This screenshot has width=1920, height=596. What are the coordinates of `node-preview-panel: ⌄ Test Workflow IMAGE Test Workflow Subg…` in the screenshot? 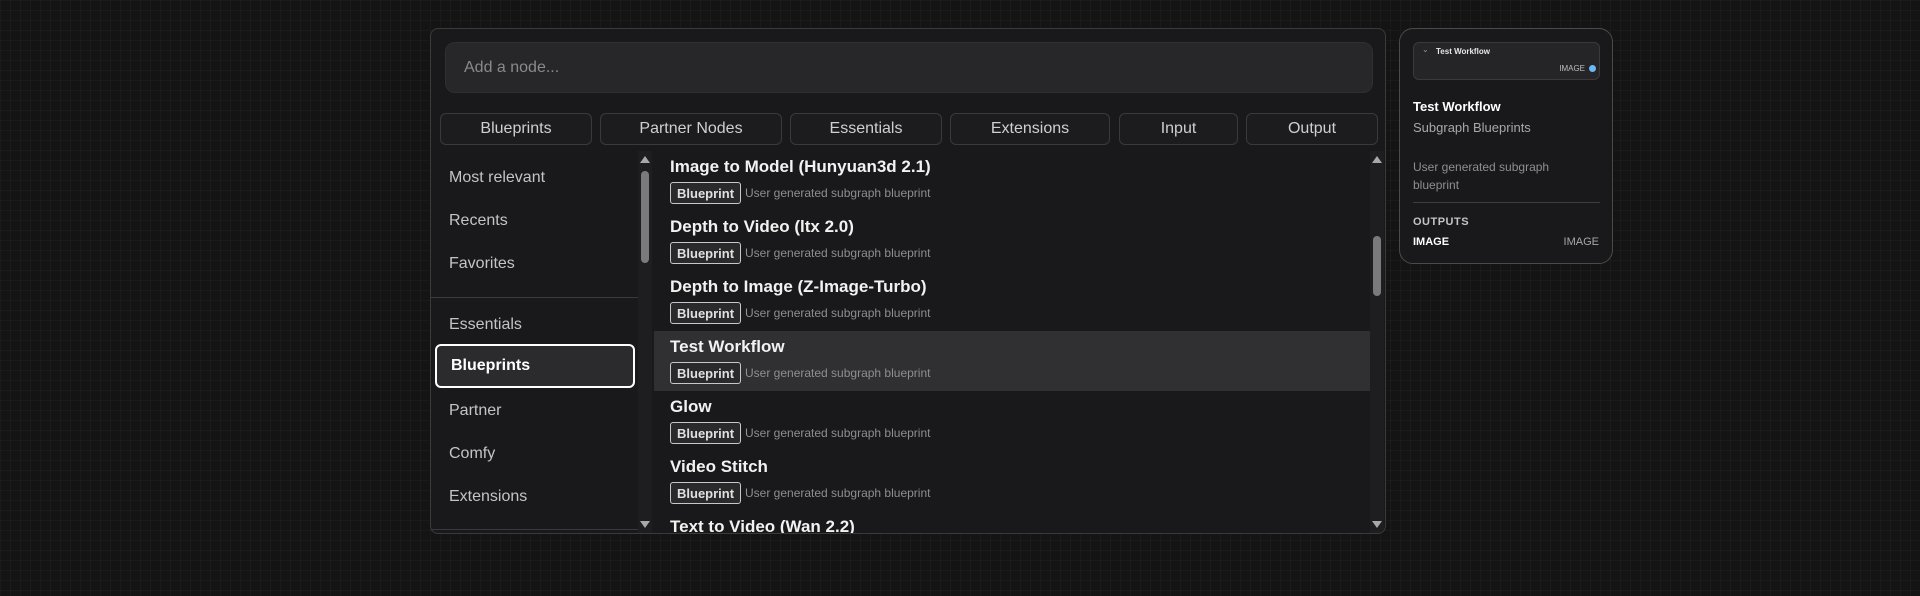 It's located at (1506, 146).